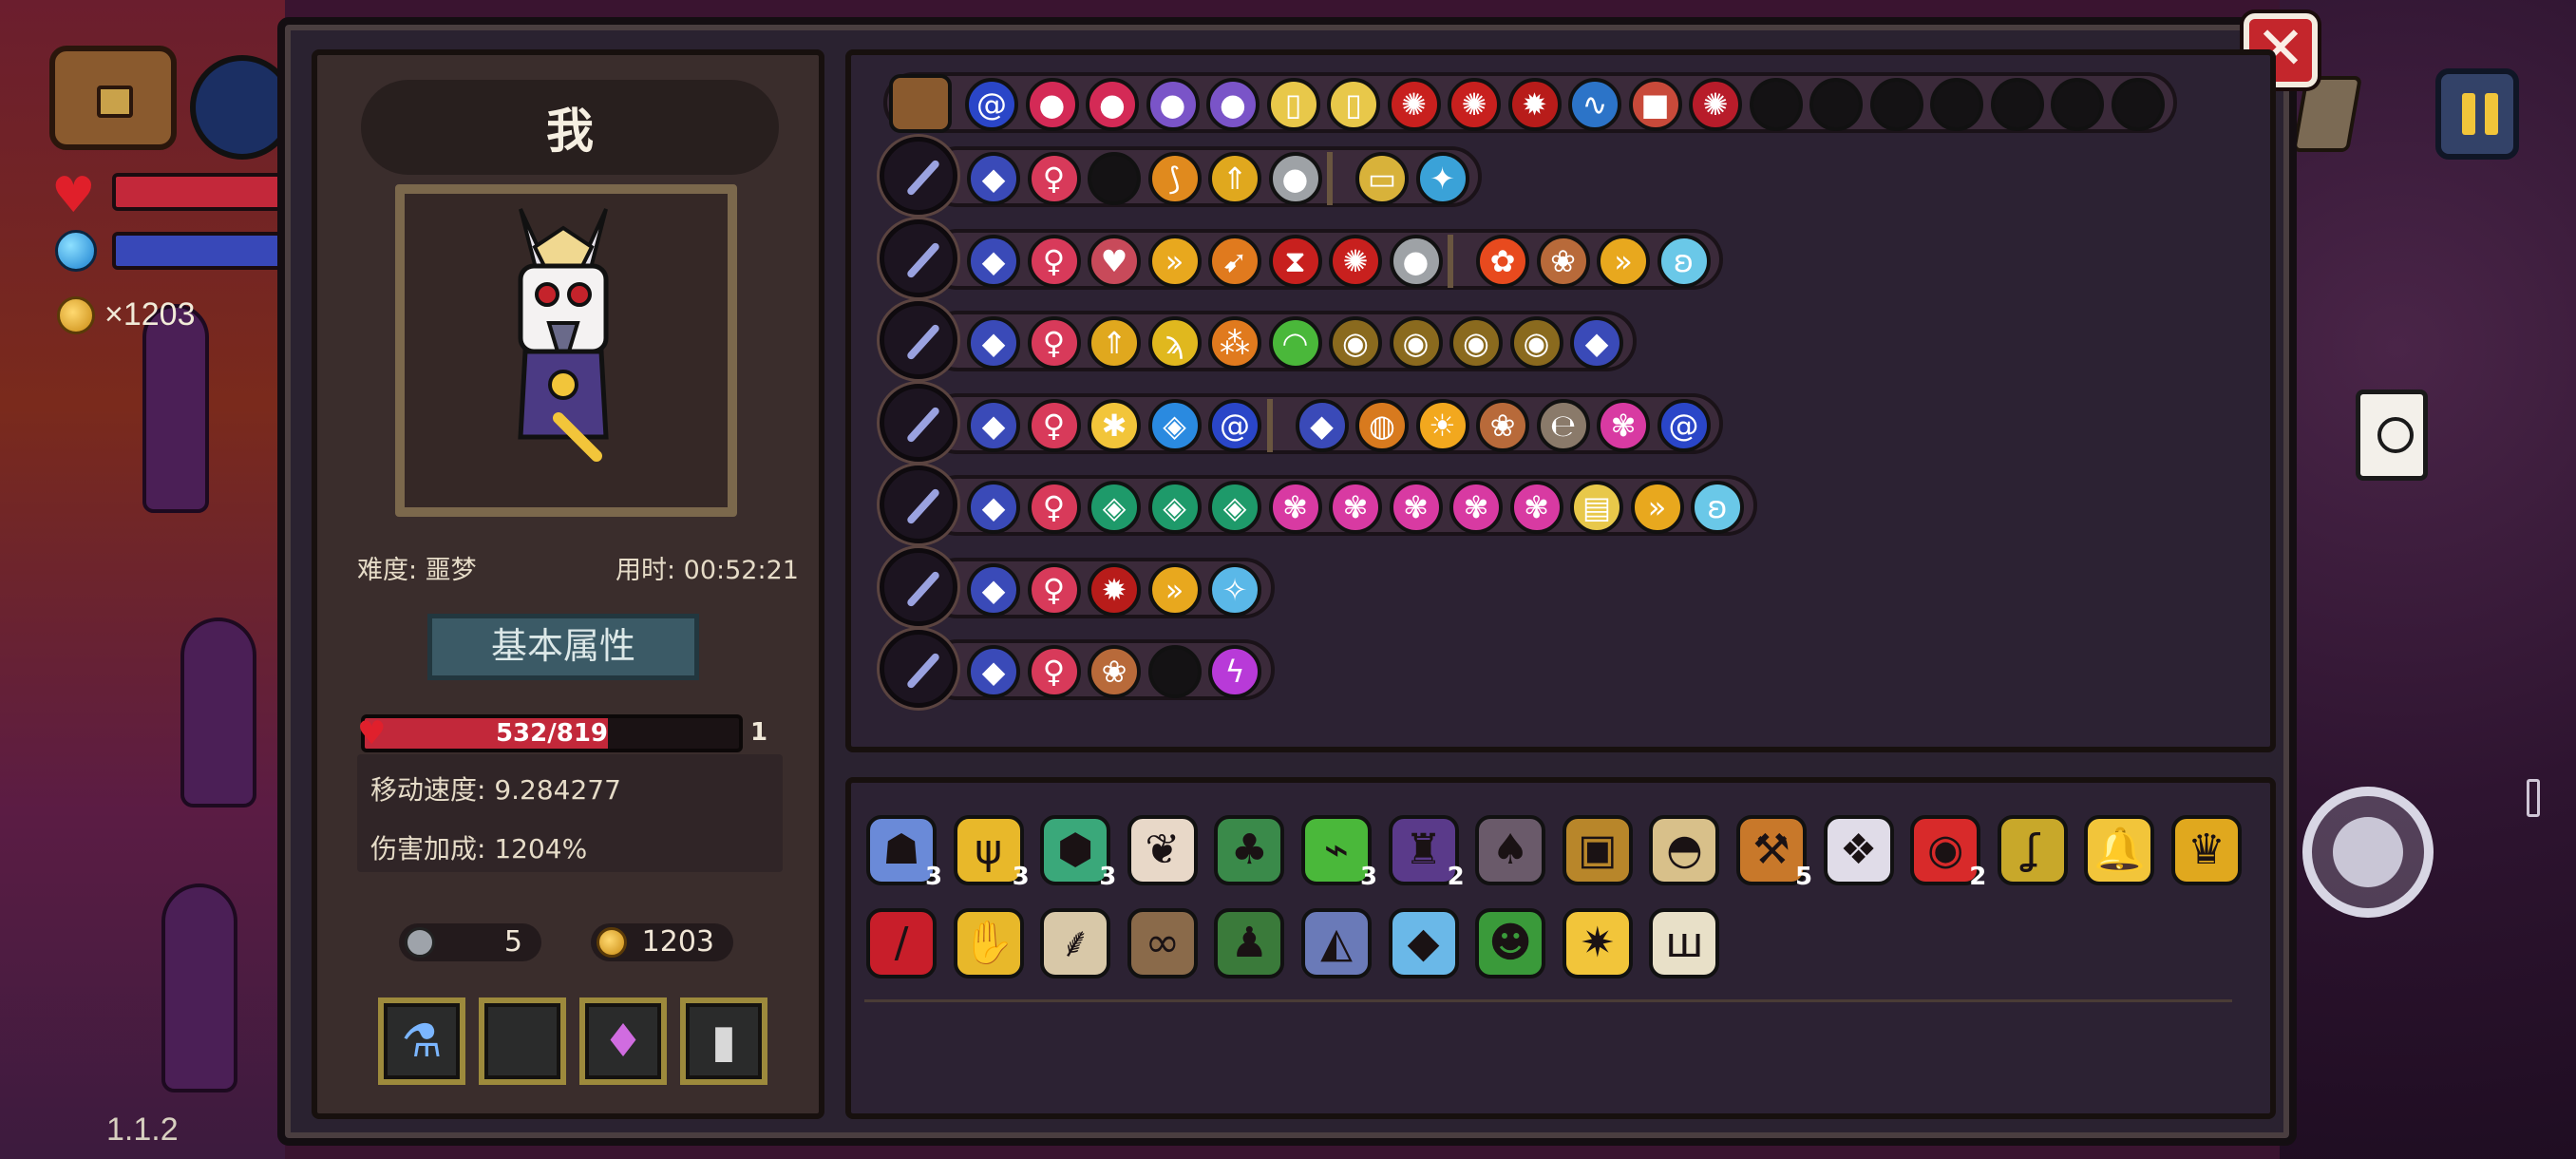  I want to click on arrow-up-icon: ⇑, so click(1114, 343).